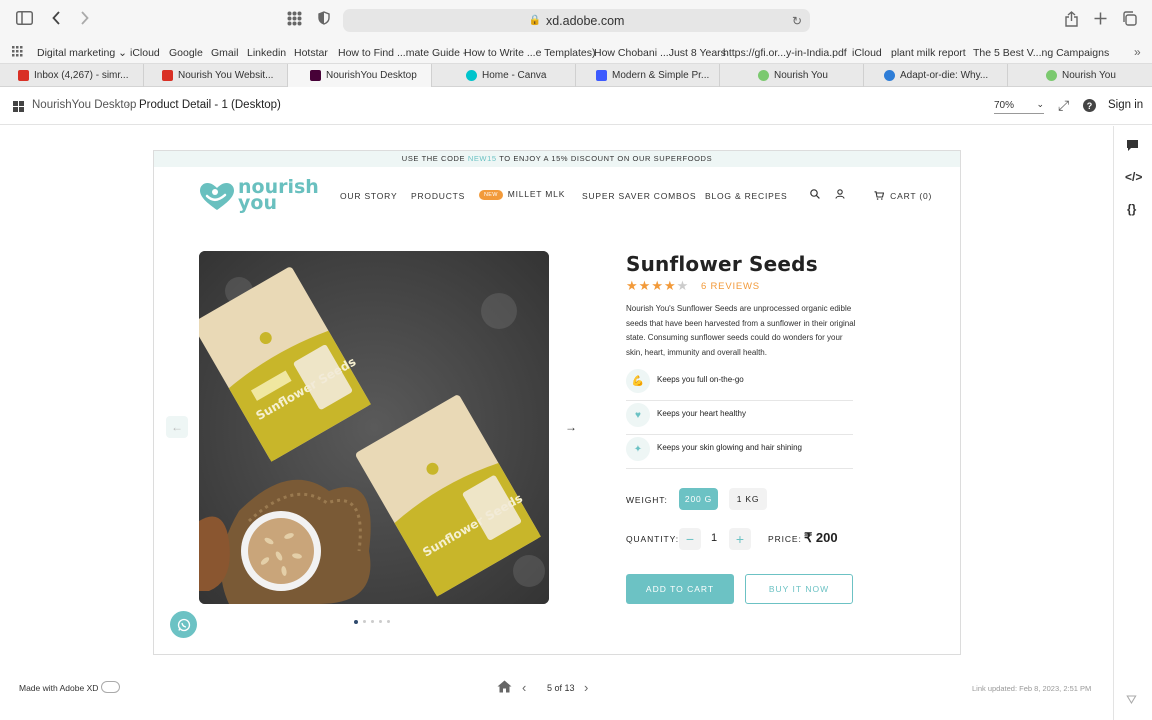 This screenshot has height=720, width=1152. I want to click on tab-label: Nourish You, so click(801, 75).